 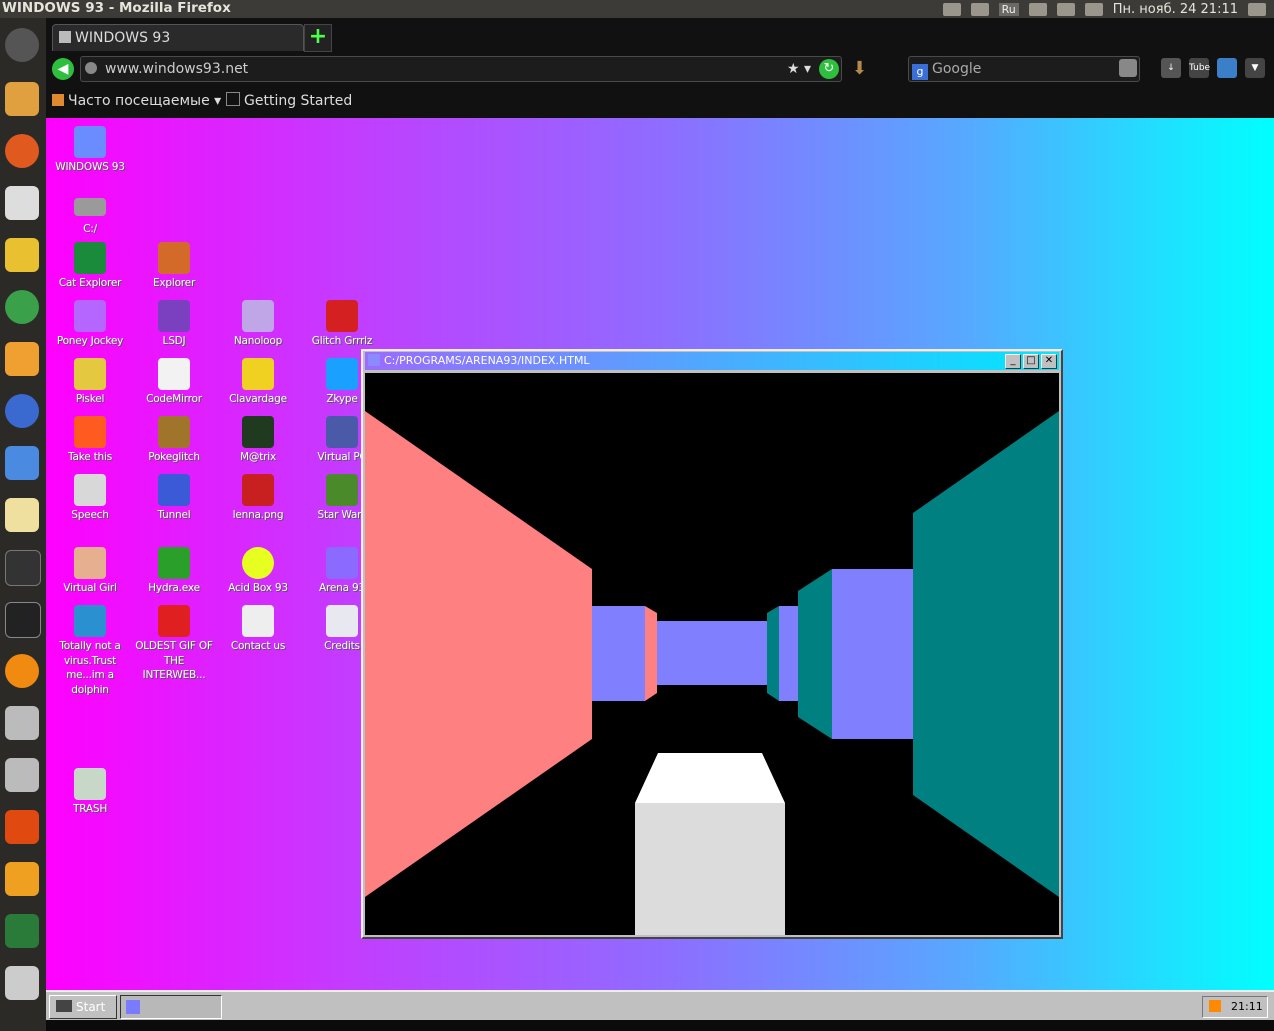 What do you see at coordinates (258, 498) in the screenshot?
I see `desktop-icon-lenna: lenna.png` at bounding box center [258, 498].